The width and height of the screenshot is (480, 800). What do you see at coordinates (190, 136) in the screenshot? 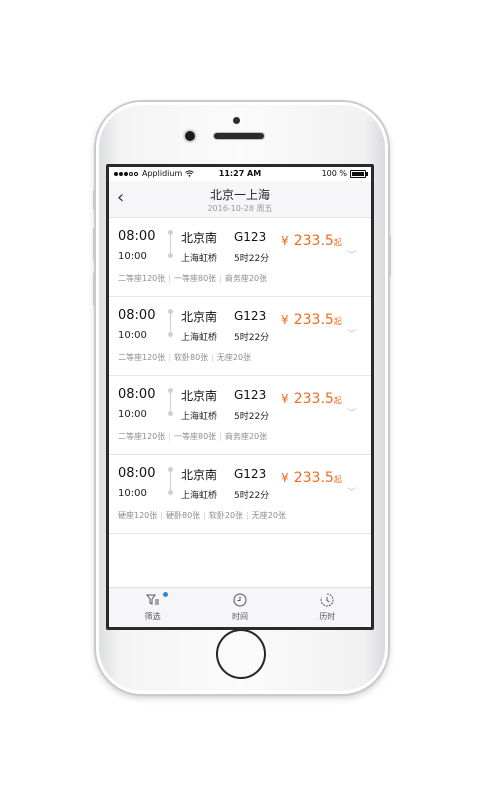
I see `front-camera` at bounding box center [190, 136].